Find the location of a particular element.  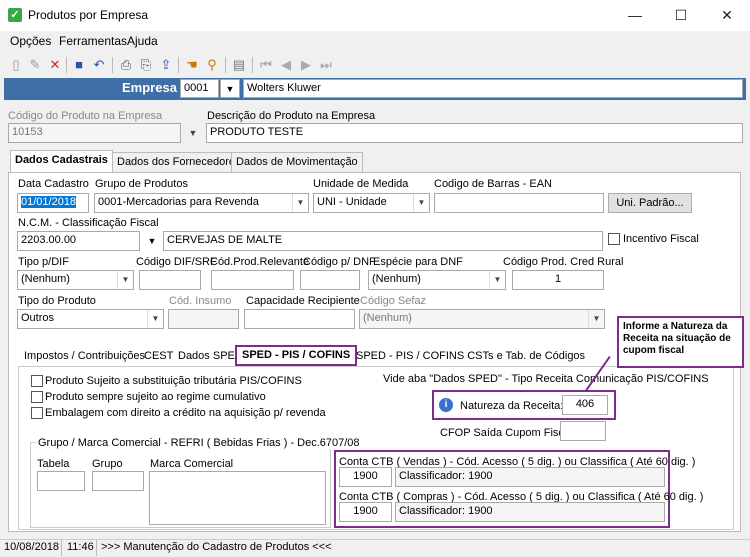

delete-icon: ✕ is located at coordinates (55, 65).